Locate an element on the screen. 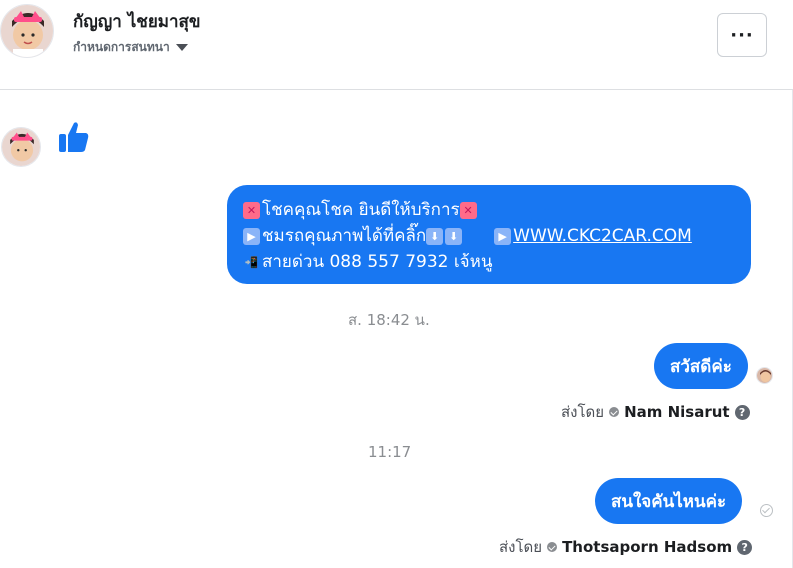 This screenshot has width=793, height=568. message-bubble-greeting: สวัสดีค่ะ is located at coordinates (701, 366).